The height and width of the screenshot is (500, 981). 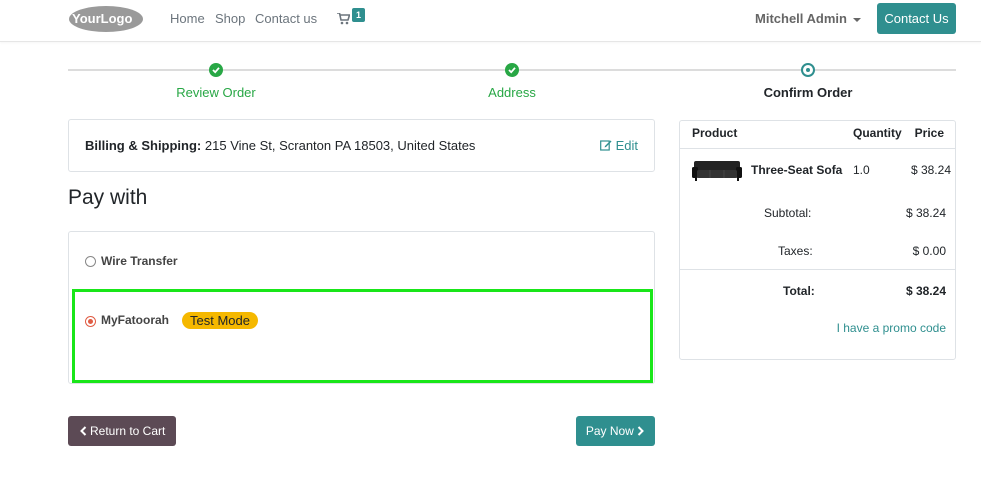 I want to click on product-price: $ 38.24, so click(x=930, y=170).